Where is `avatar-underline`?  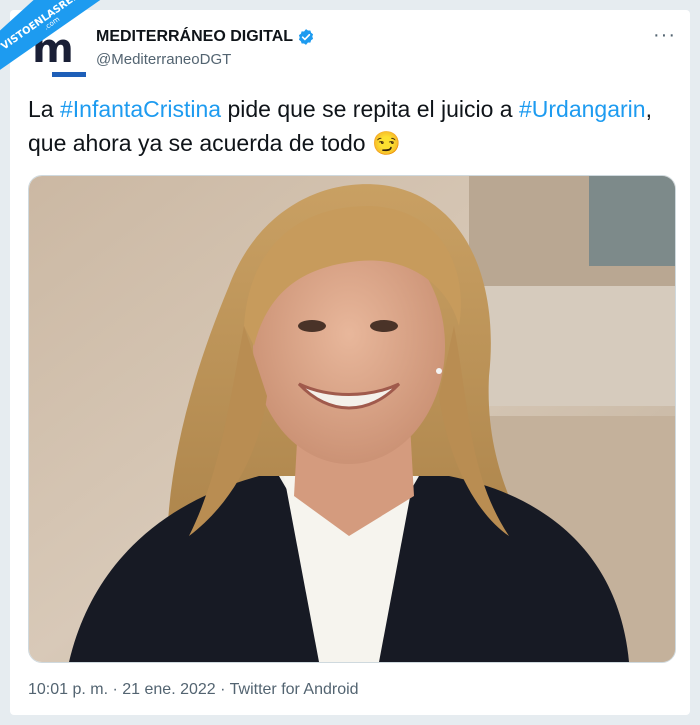
avatar-underline is located at coordinates (69, 74).